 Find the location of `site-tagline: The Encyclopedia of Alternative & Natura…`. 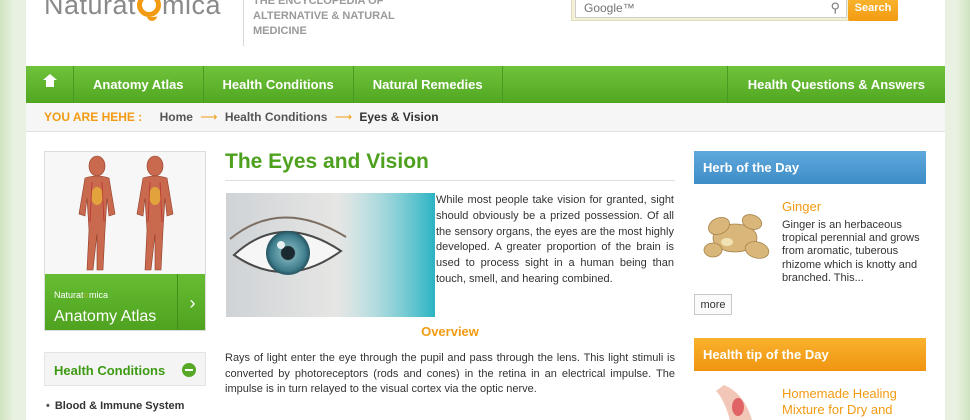

site-tagline: The Encyclopedia of Alternative & Natura… is located at coordinates (324, 18).